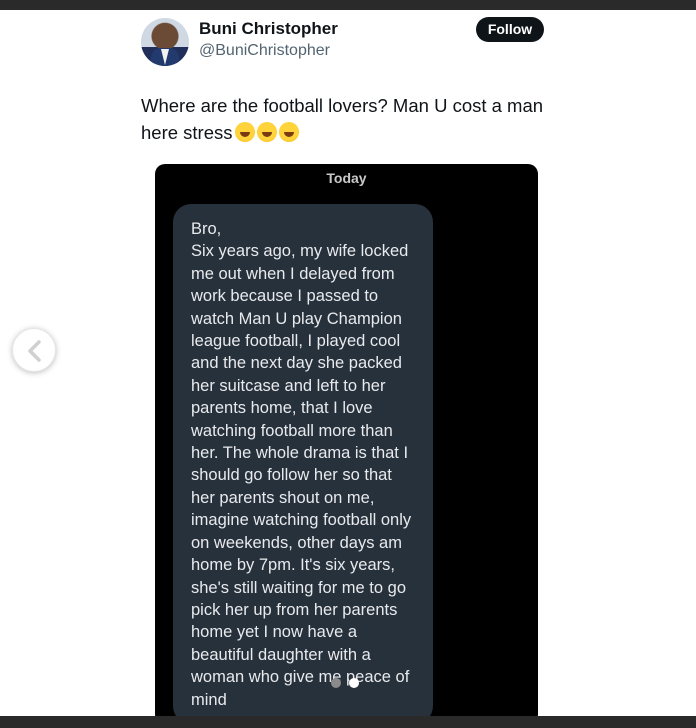 The height and width of the screenshot is (728, 696). I want to click on follow-button: Follow, so click(510, 29).